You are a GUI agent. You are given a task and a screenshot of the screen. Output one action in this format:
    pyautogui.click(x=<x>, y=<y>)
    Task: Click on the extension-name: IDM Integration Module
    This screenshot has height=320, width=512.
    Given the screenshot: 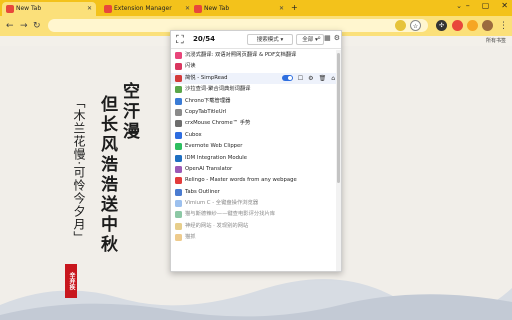 What is the action you would take?
    pyautogui.click(x=216, y=157)
    